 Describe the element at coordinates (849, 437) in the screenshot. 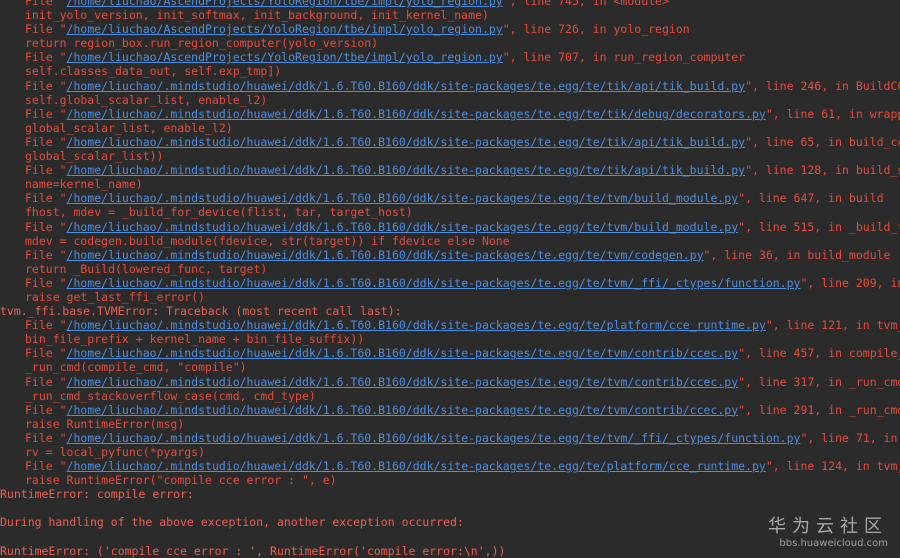

I see `file-suffix: ", line 71, in cfun` at that location.